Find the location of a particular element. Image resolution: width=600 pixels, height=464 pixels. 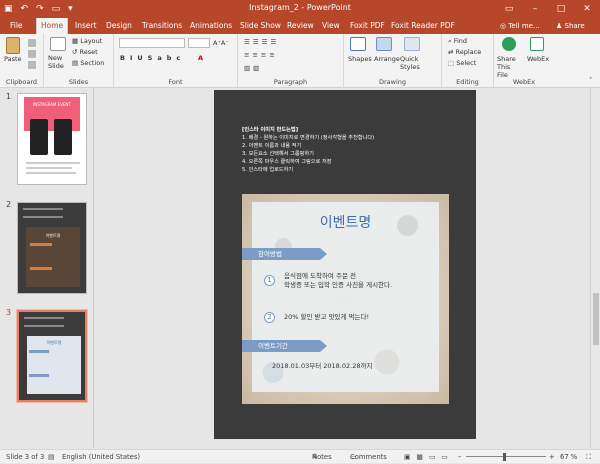

find-button: ⌕ Find is located at coordinates (457, 41).